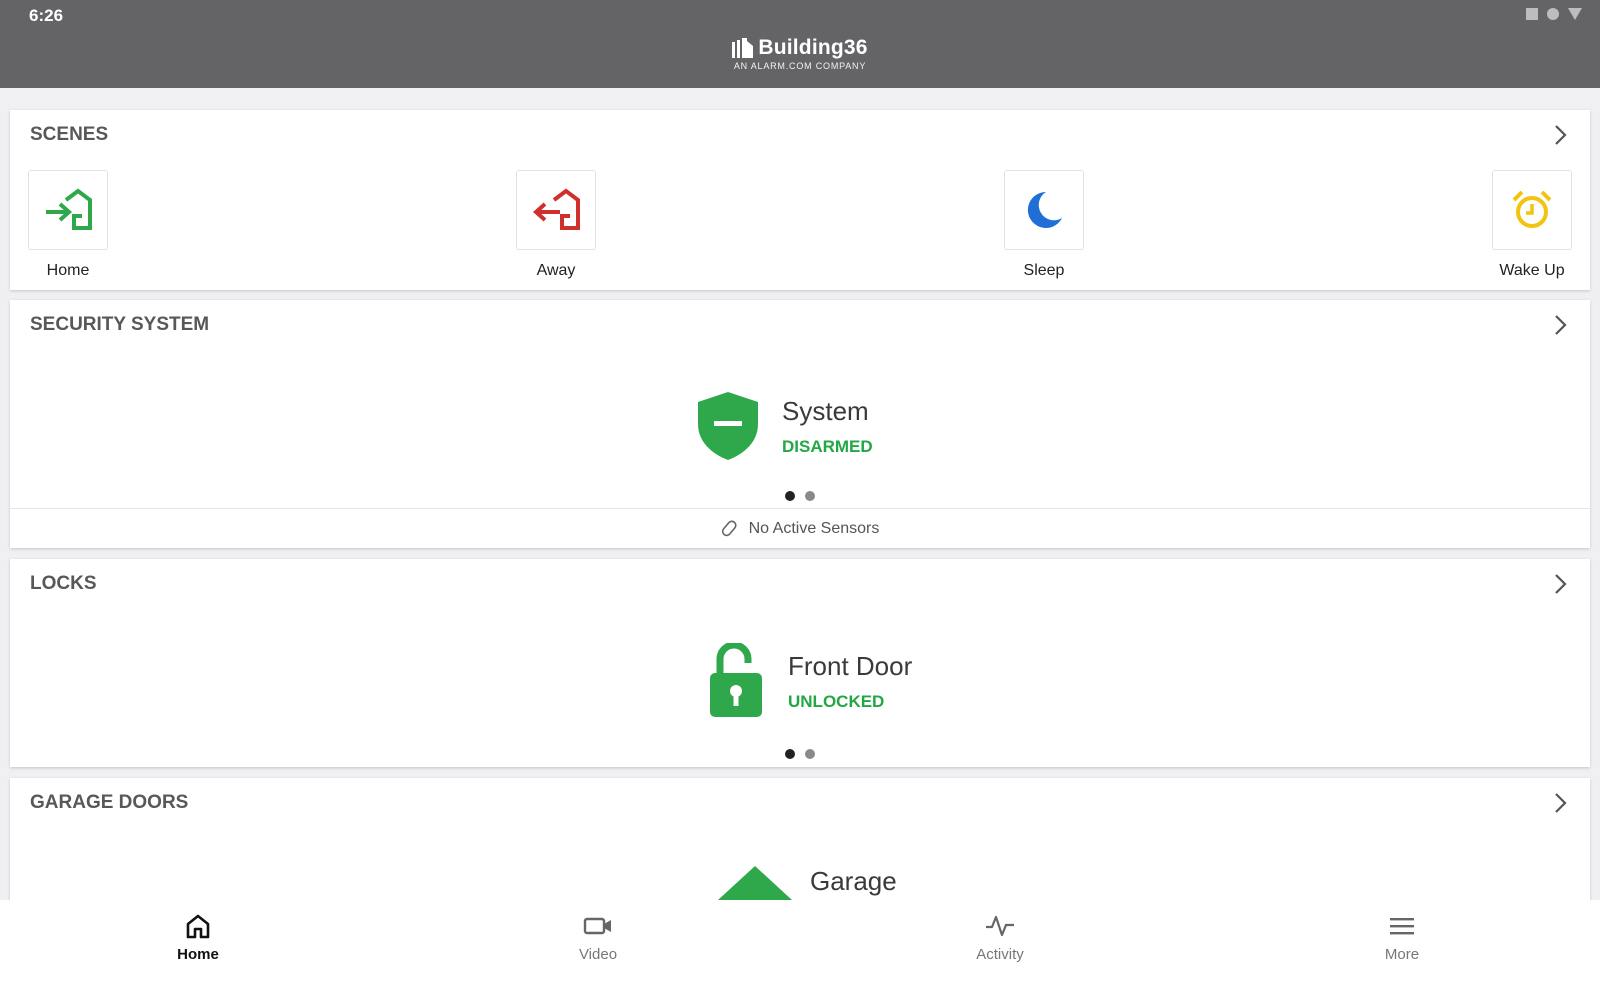  What do you see at coordinates (1560, 803) in the screenshot?
I see `garage-chevron-right-icon` at bounding box center [1560, 803].